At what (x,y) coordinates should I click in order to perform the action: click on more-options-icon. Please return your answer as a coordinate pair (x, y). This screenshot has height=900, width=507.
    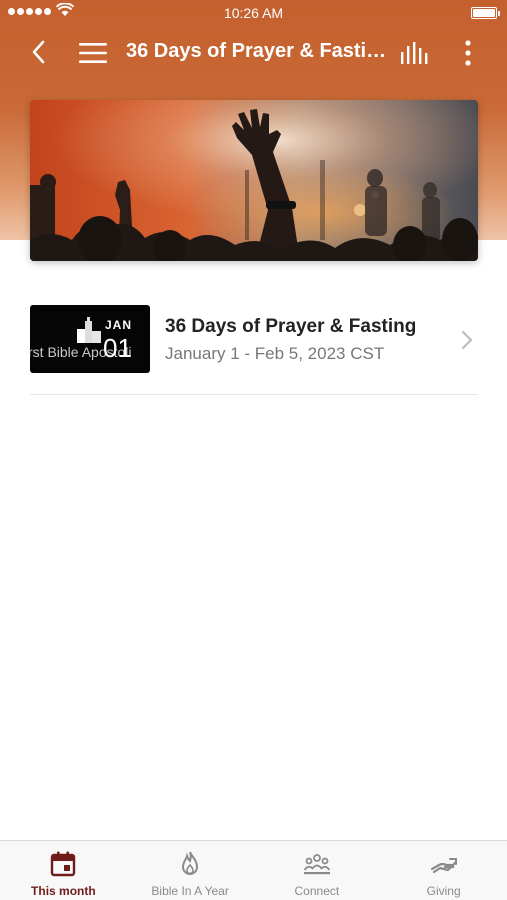
    Looking at the image, I should click on (468, 53).